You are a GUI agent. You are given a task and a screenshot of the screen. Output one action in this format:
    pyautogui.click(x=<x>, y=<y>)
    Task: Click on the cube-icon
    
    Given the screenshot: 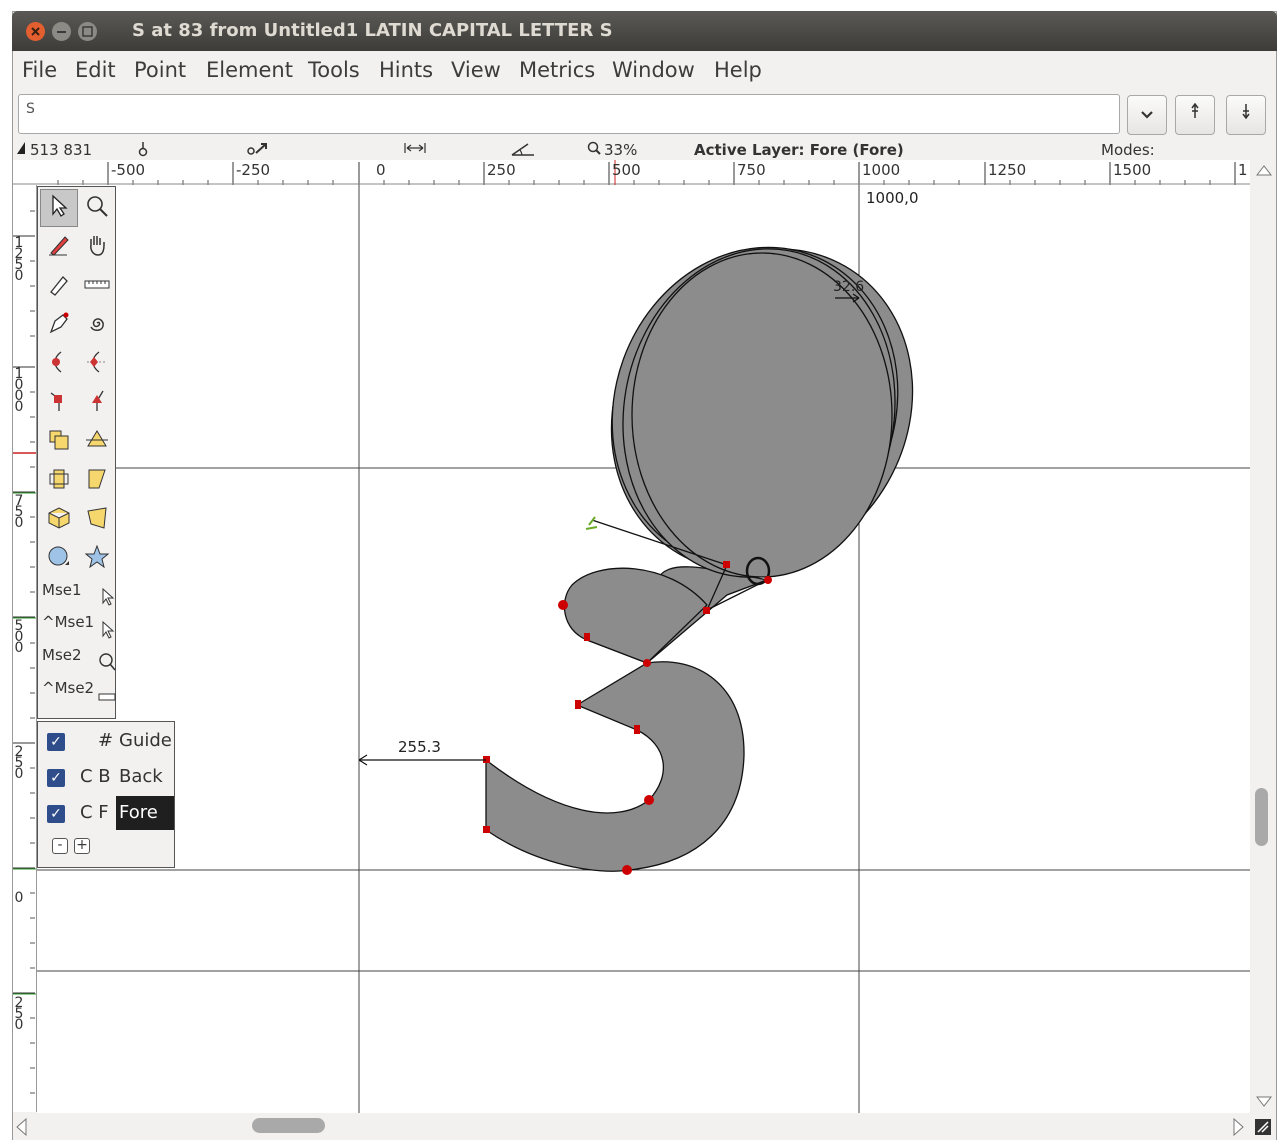 What is the action you would take?
    pyautogui.click(x=59, y=520)
    